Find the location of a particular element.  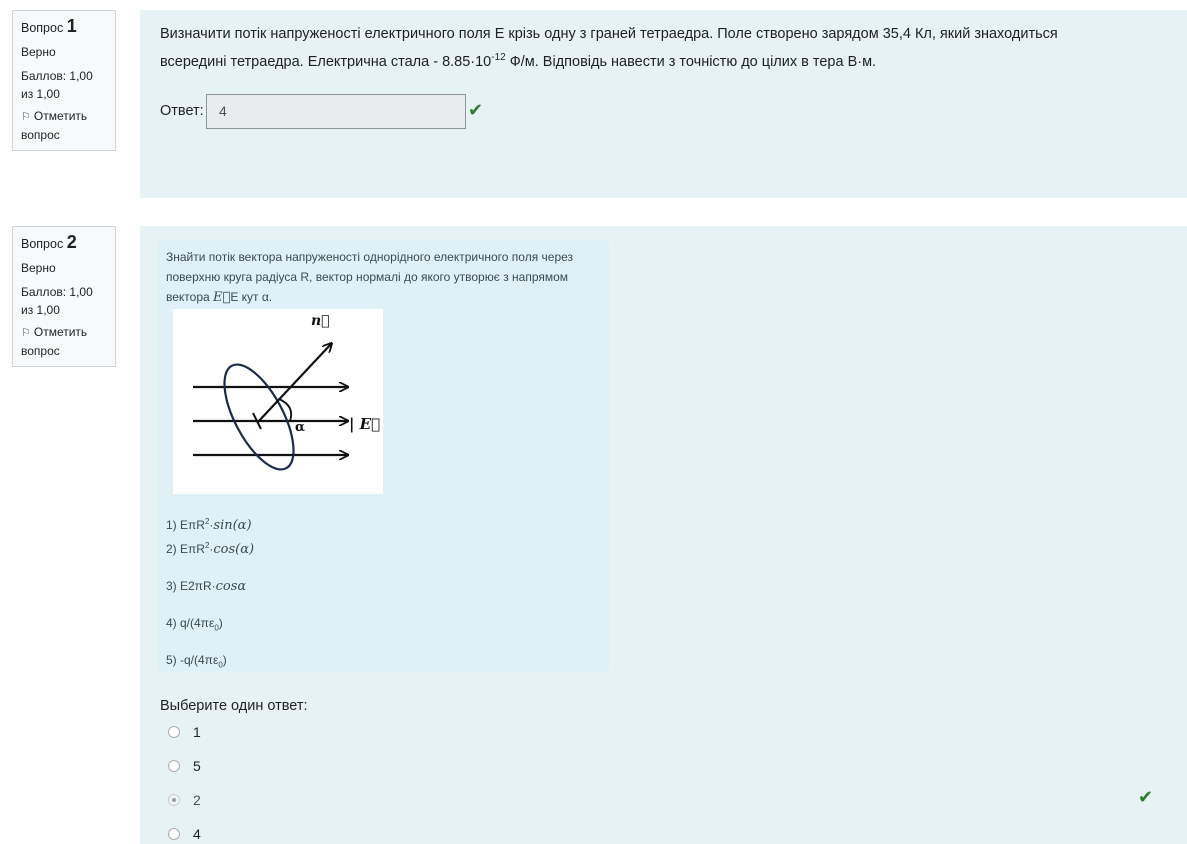

choice-row: 5 is located at coordinates (184, 766).